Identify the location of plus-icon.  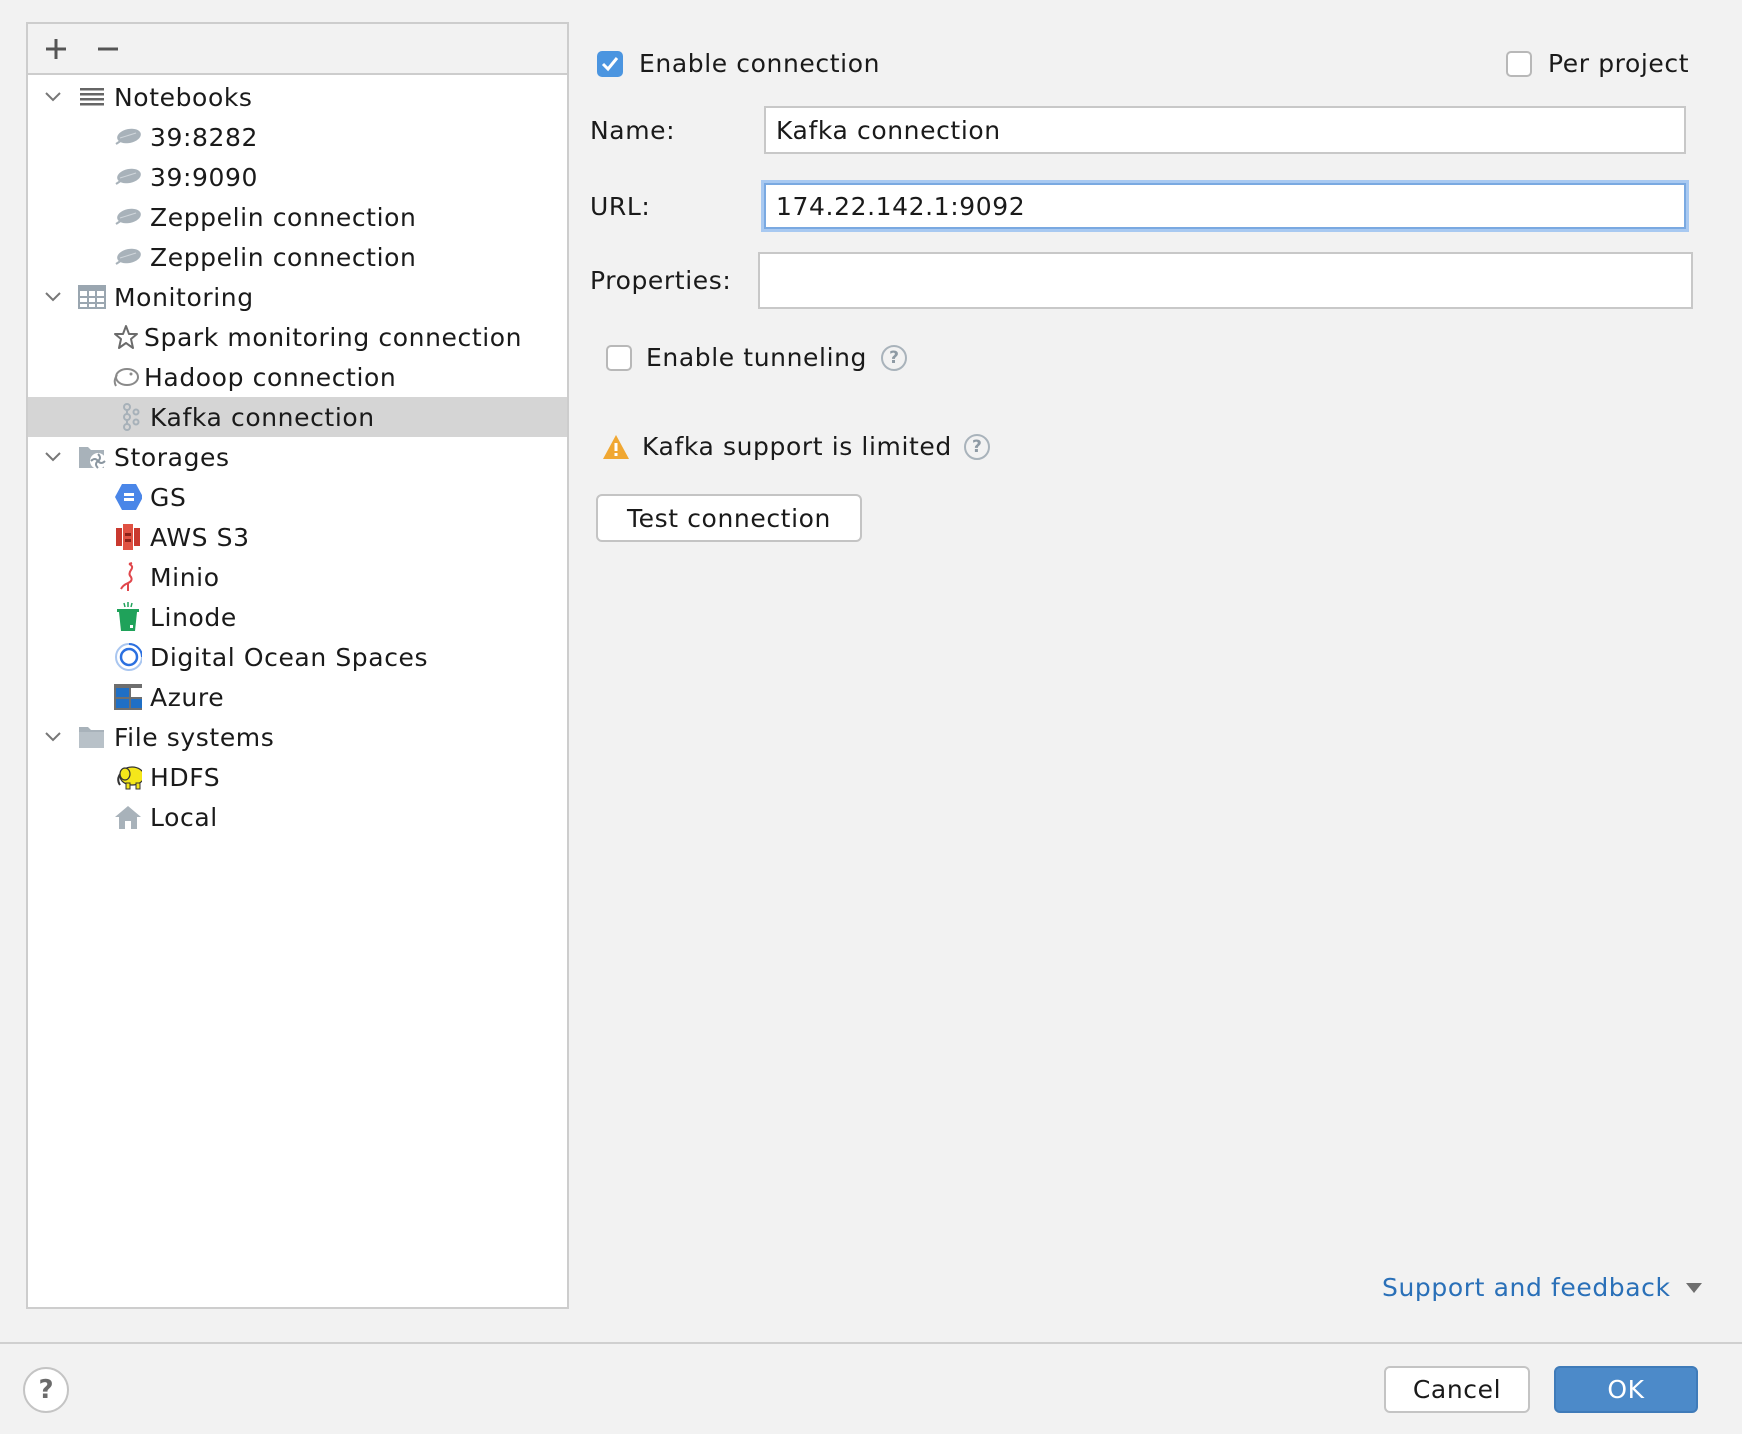
(56, 49).